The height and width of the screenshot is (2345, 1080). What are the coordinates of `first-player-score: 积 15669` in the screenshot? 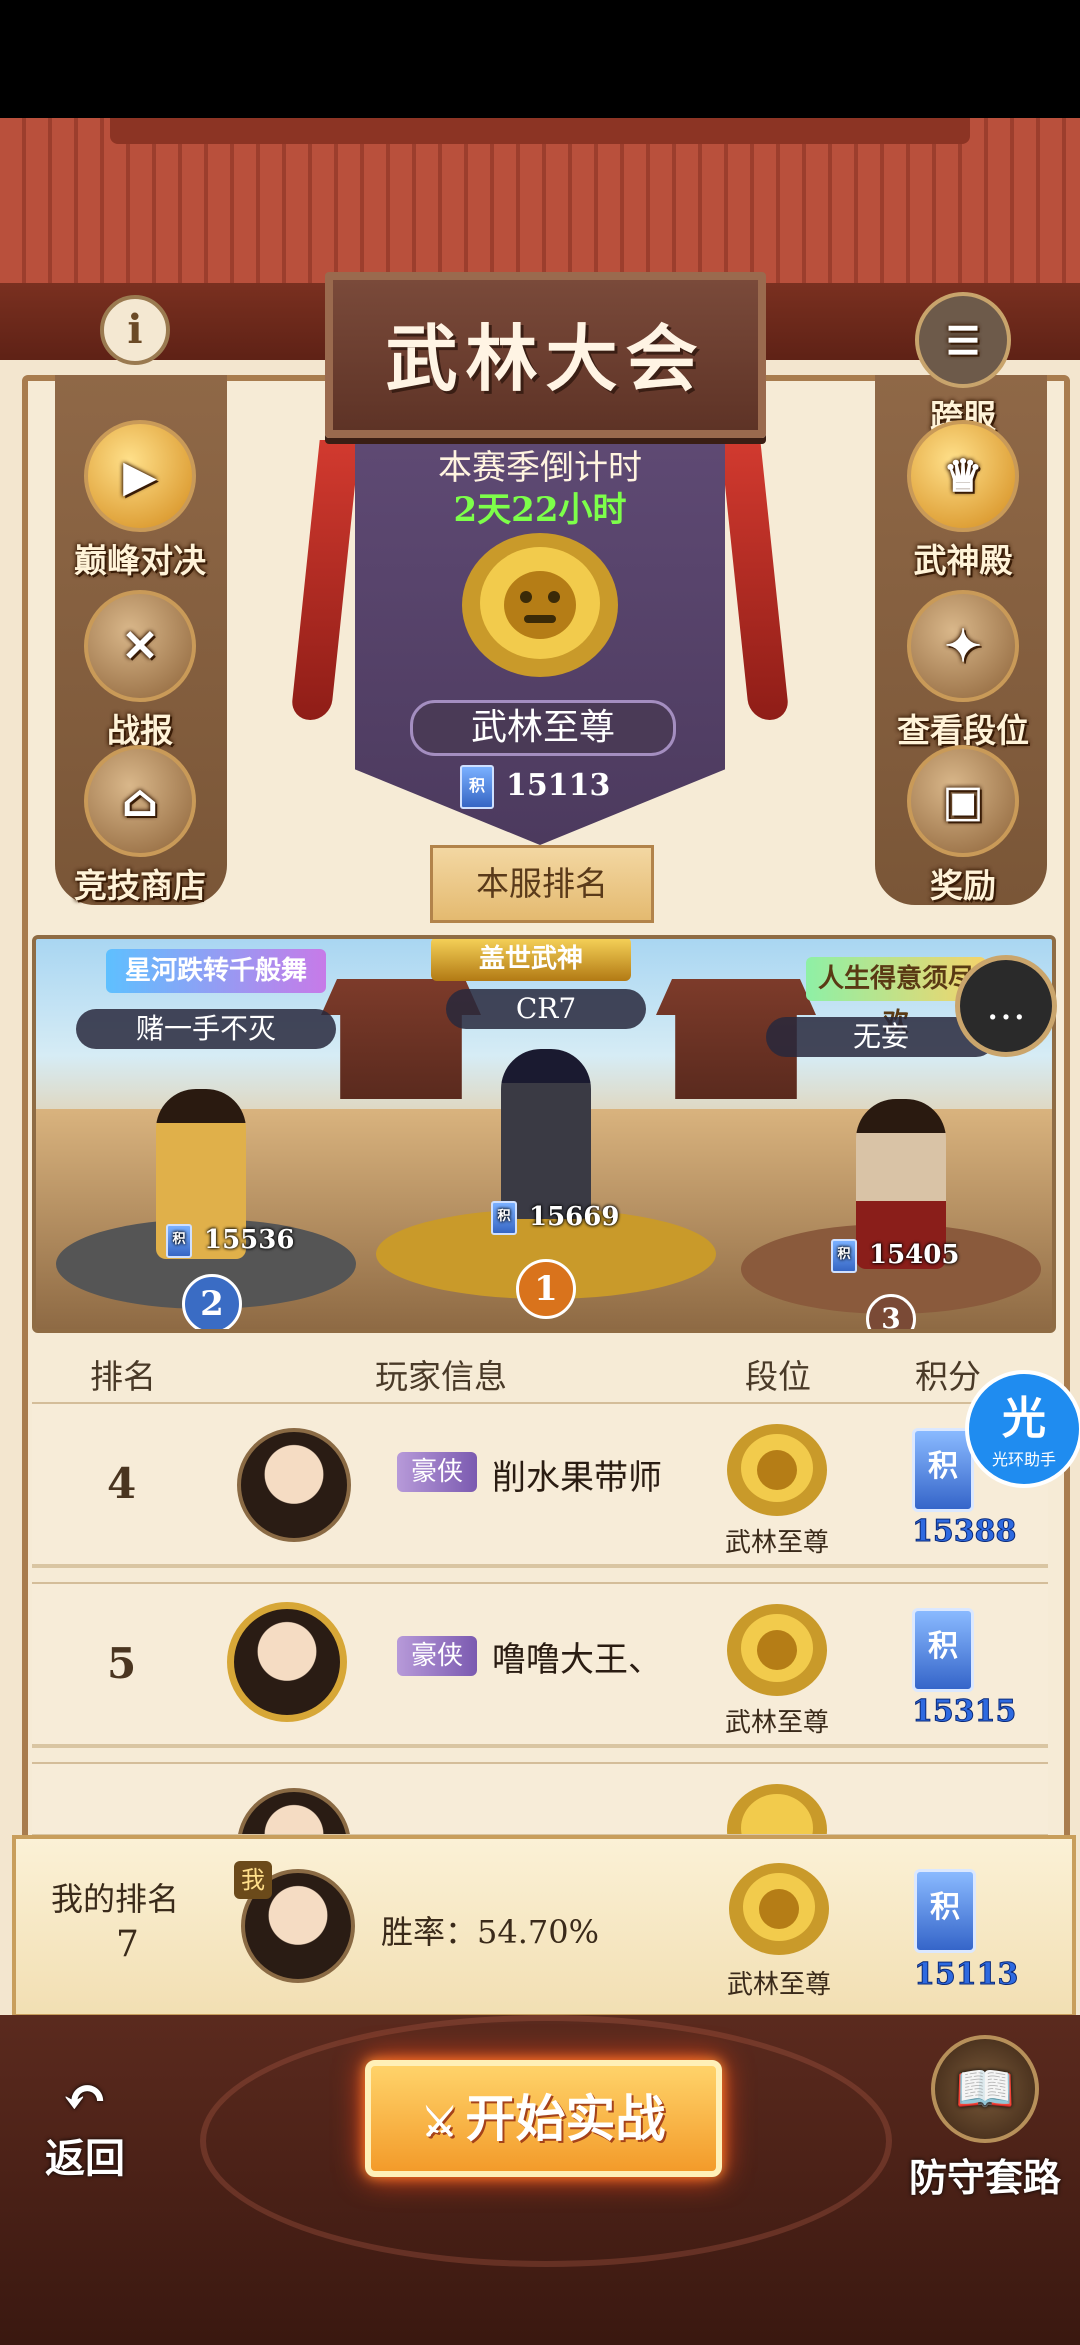 It's located at (555, 1218).